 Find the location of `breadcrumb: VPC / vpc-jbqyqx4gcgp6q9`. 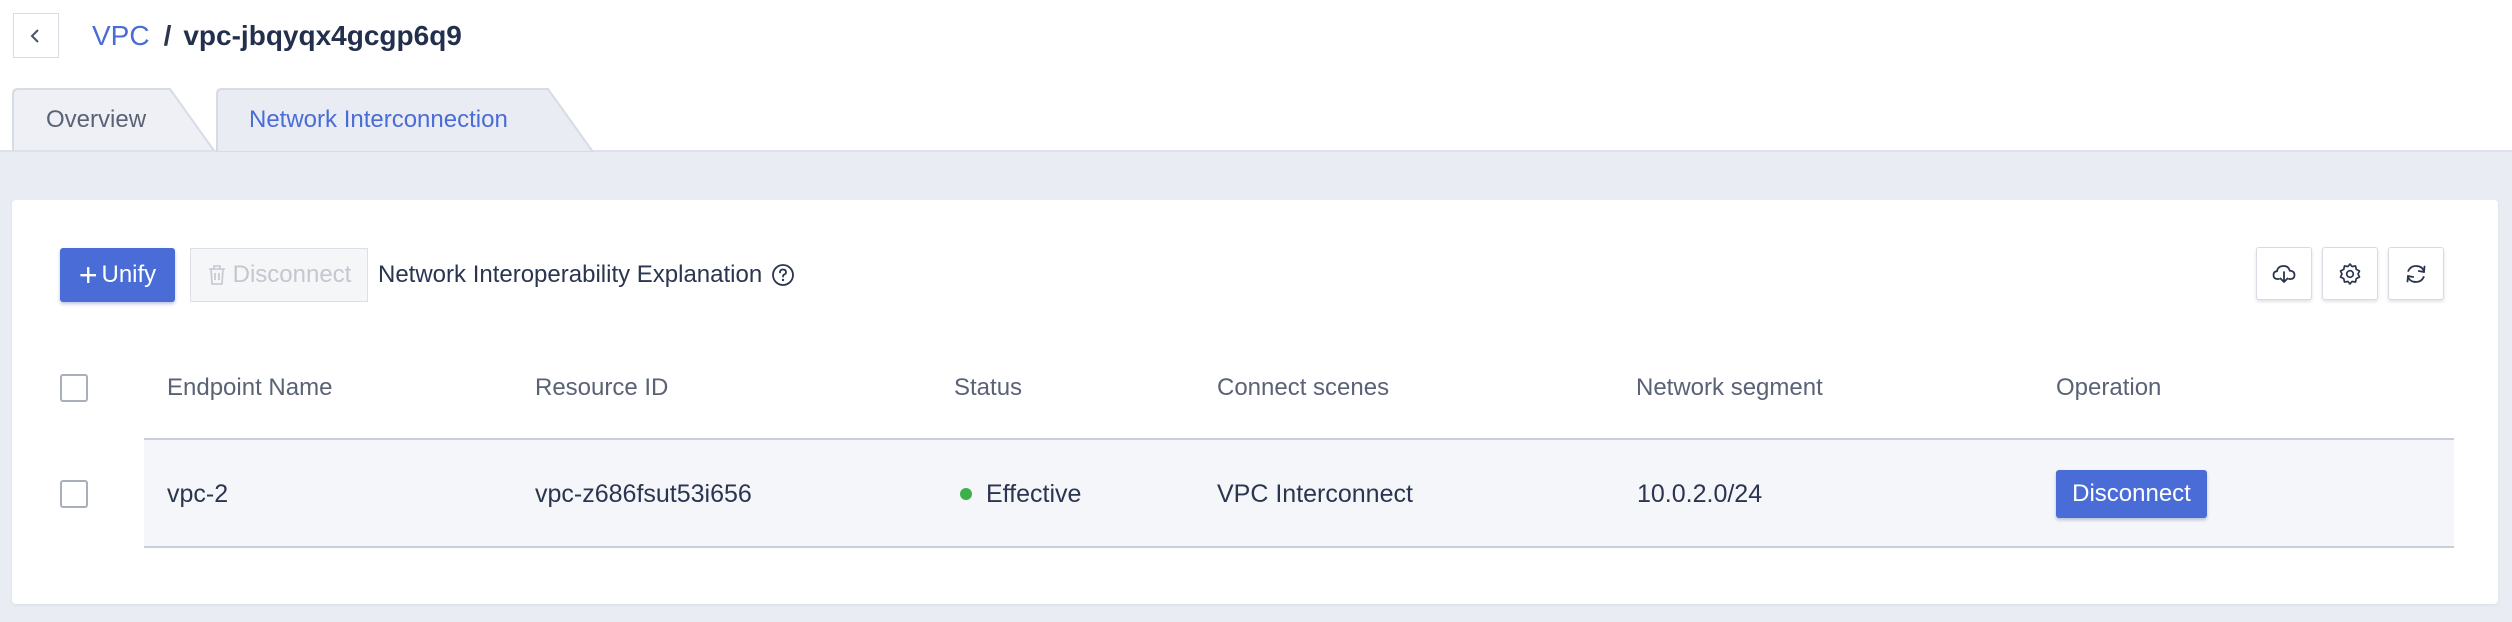

breadcrumb: VPC / vpc-jbqyqx4gcgp6q9 is located at coordinates (277, 36).